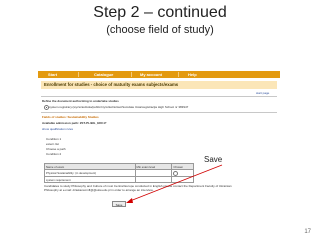 This screenshot has height=240, width=320. I want to click on slide-page-number: 17, so click(307, 232).